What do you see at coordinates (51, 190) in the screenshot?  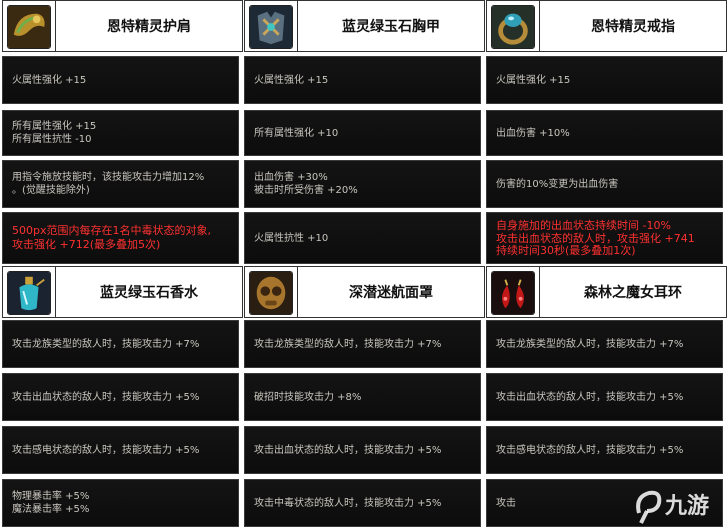 I see `stat-line: 。(觉醒技能除外)` at bounding box center [51, 190].